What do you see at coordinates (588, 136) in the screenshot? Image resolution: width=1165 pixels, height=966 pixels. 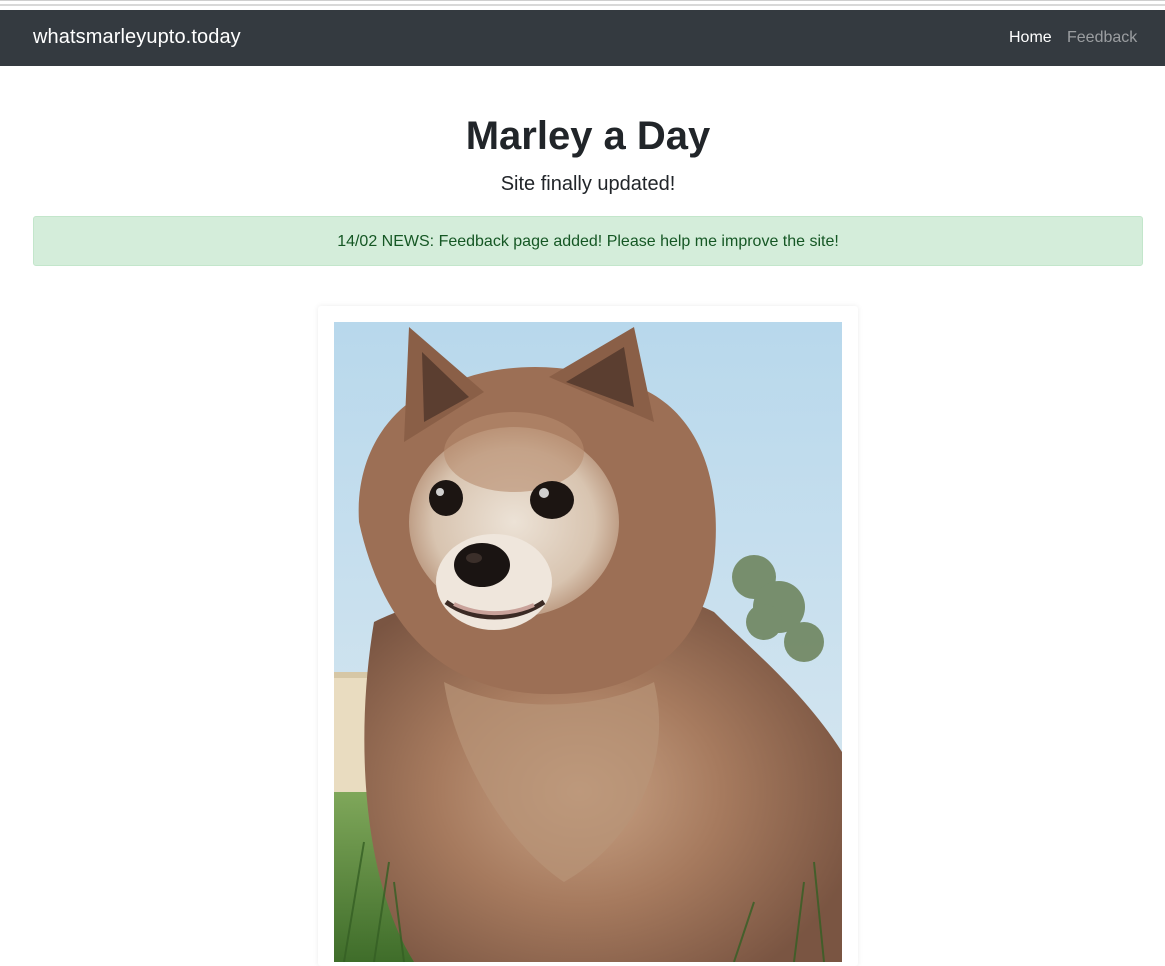 I see `page-title: Marley a Day` at bounding box center [588, 136].